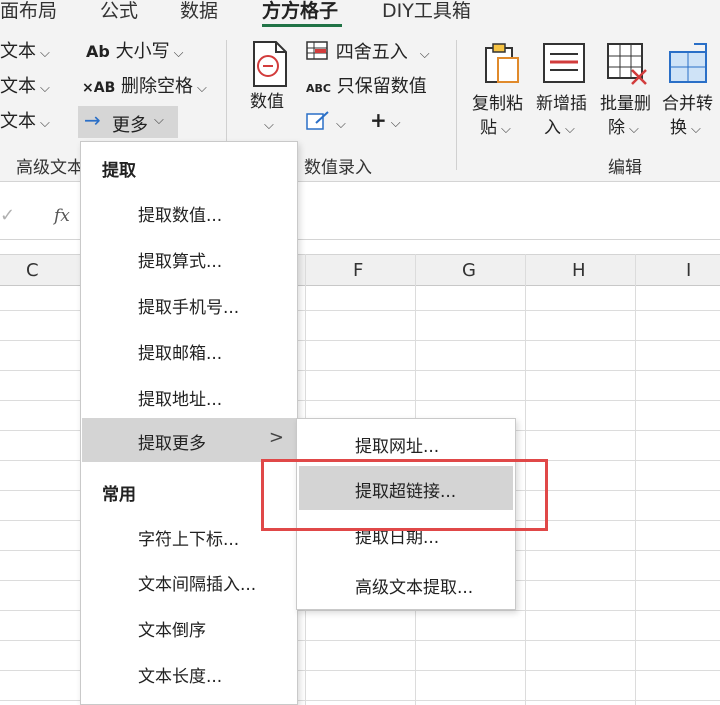 The height and width of the screenshot is (705, 720). What do you see at coordinates (142, 51) in the screenshot?
I see `case-label: 大小写` at bounding box center [142, 51].